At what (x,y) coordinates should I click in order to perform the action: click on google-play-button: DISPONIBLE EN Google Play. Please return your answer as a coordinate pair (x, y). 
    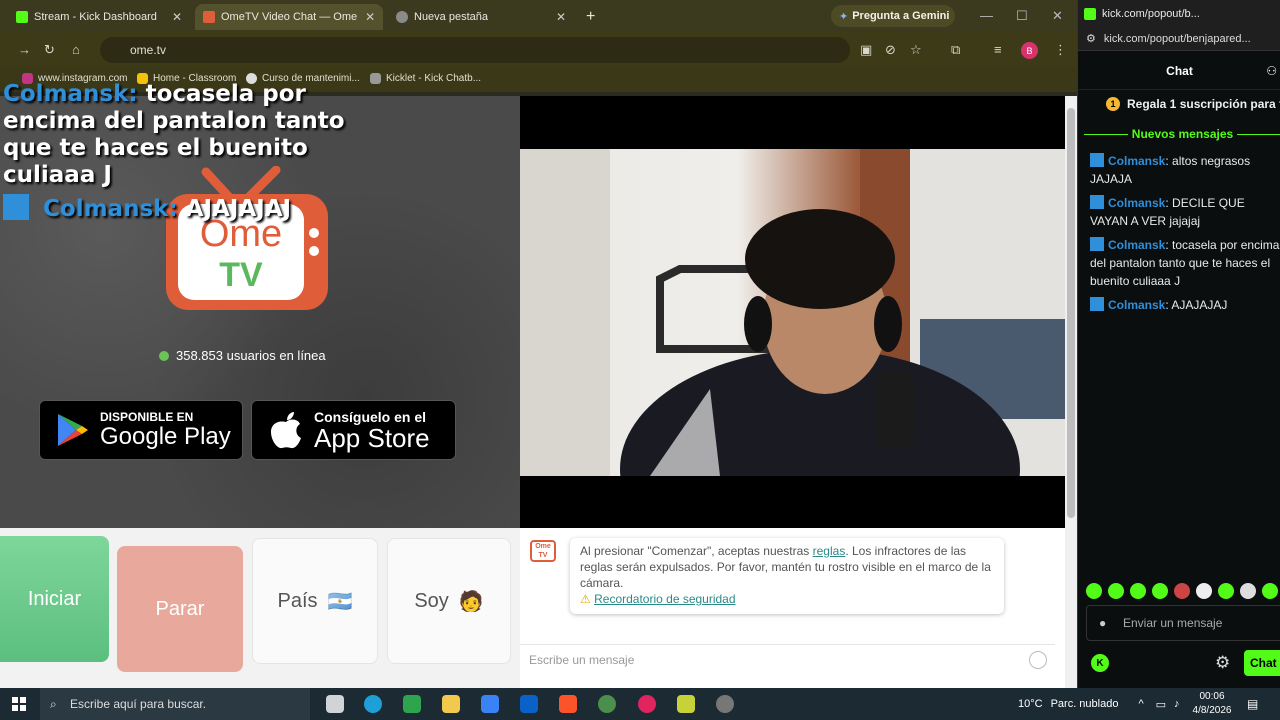
    Looking at the image, I should click on (141, 430).